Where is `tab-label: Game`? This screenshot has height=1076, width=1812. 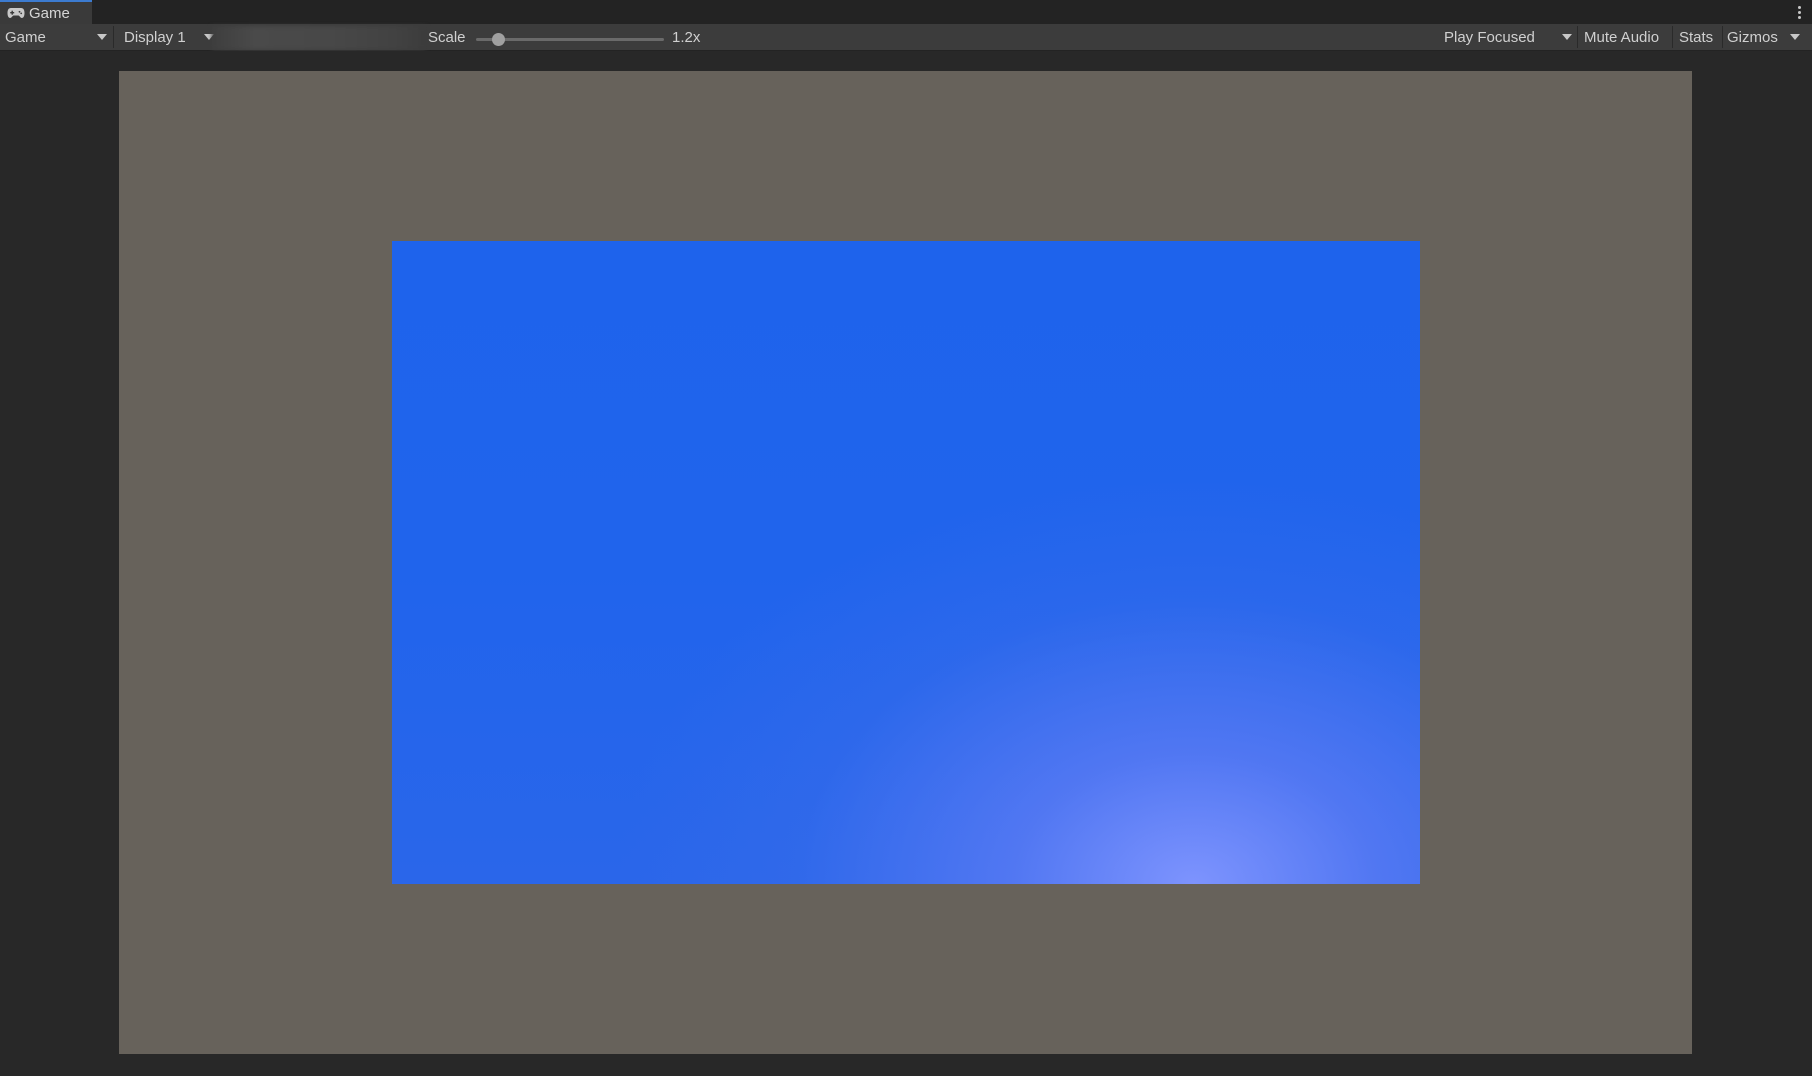
tab-label: Game is located at coordinates (49, 13).